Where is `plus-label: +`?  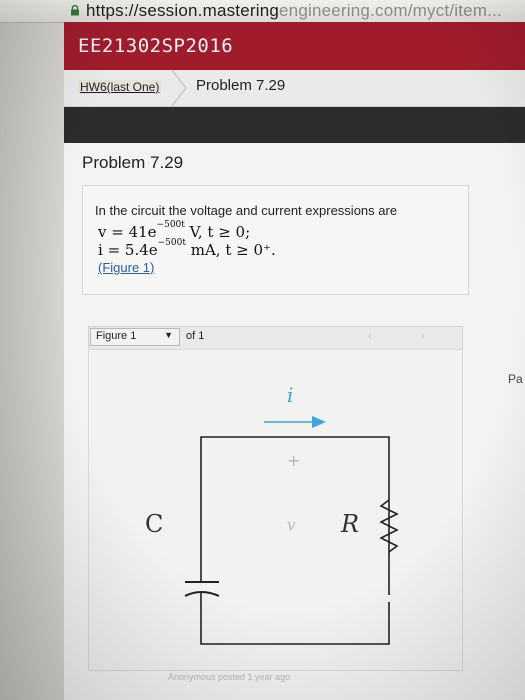 plus-label: + is located at coordinates (293, 460).